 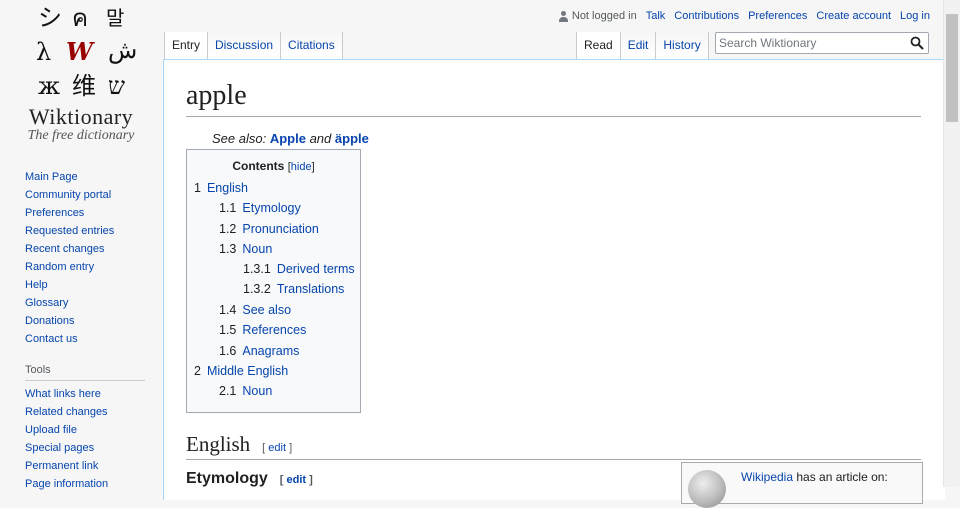 I want to click on view-tabs: Read Edit History, so click(x=642, y=45).